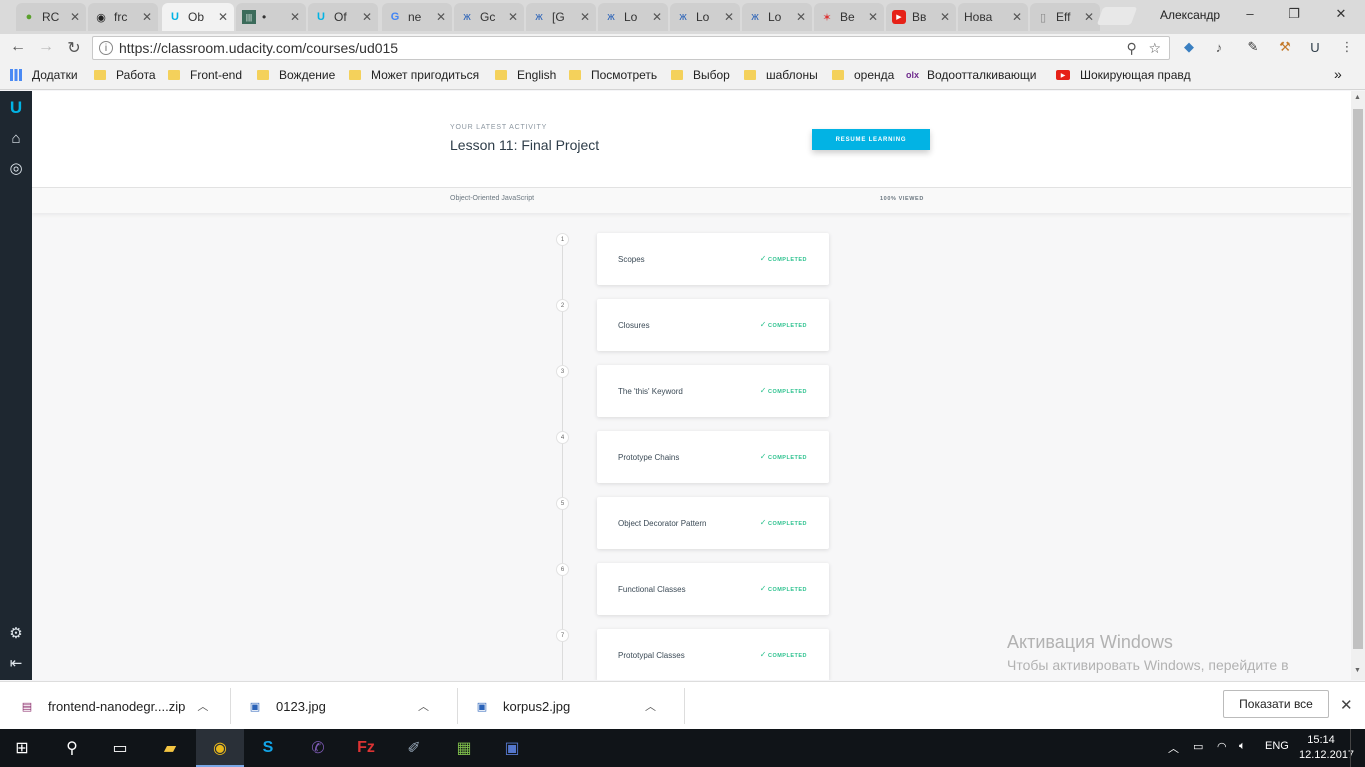 This screenshot has height=767, width=1365. I want to click on lesson-card: Closures ✓COMPLETED, so click(713, 325).